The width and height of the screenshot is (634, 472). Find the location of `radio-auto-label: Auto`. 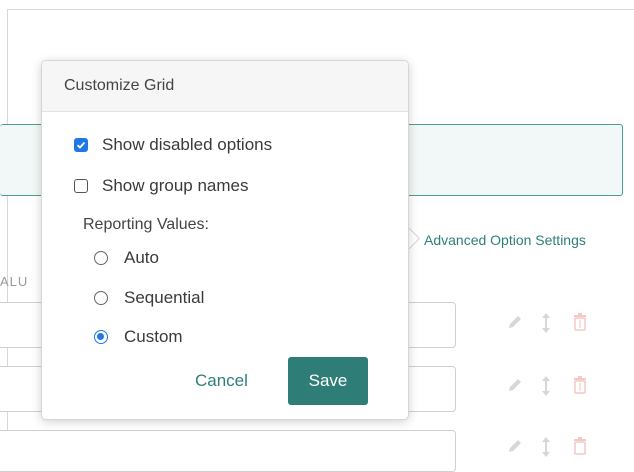

radio-auto-label: Auto is located at coordinates (141, 257).